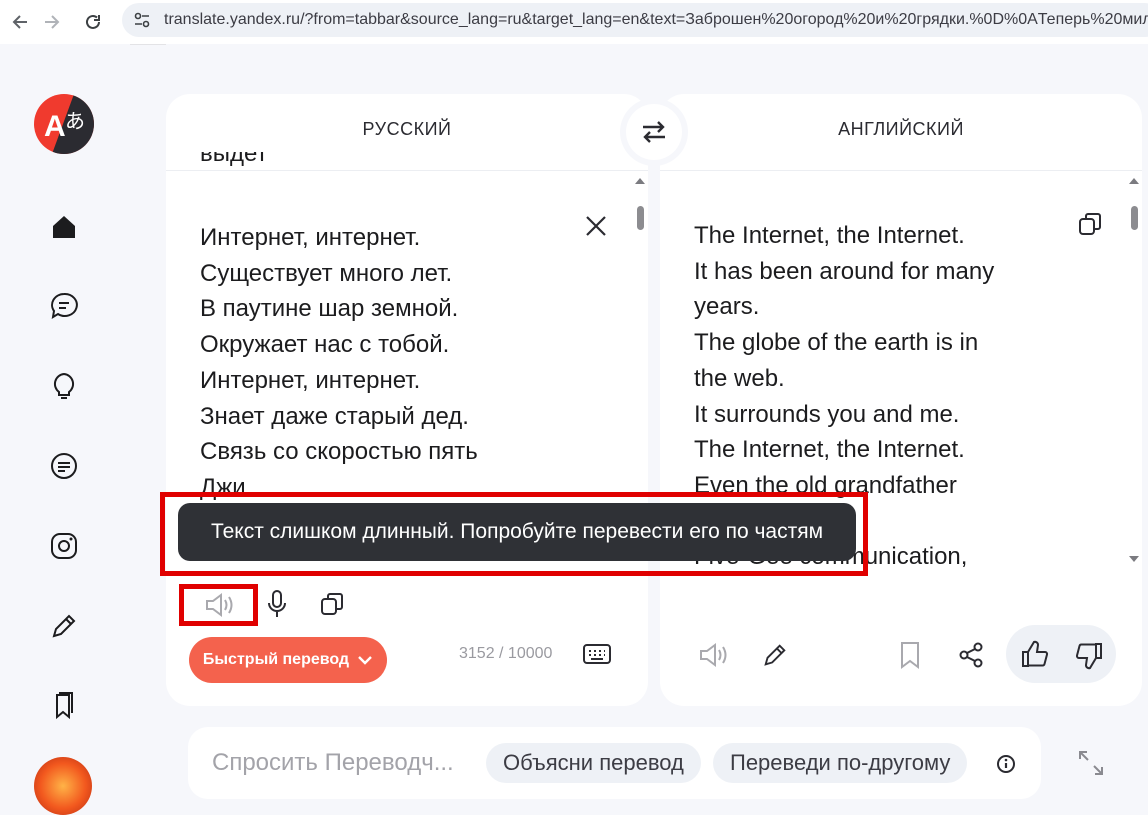  Describe the element at coordinates (276, 659) in the screenshot. I see `quick-translate-label: Быстрый перевод` at that location.